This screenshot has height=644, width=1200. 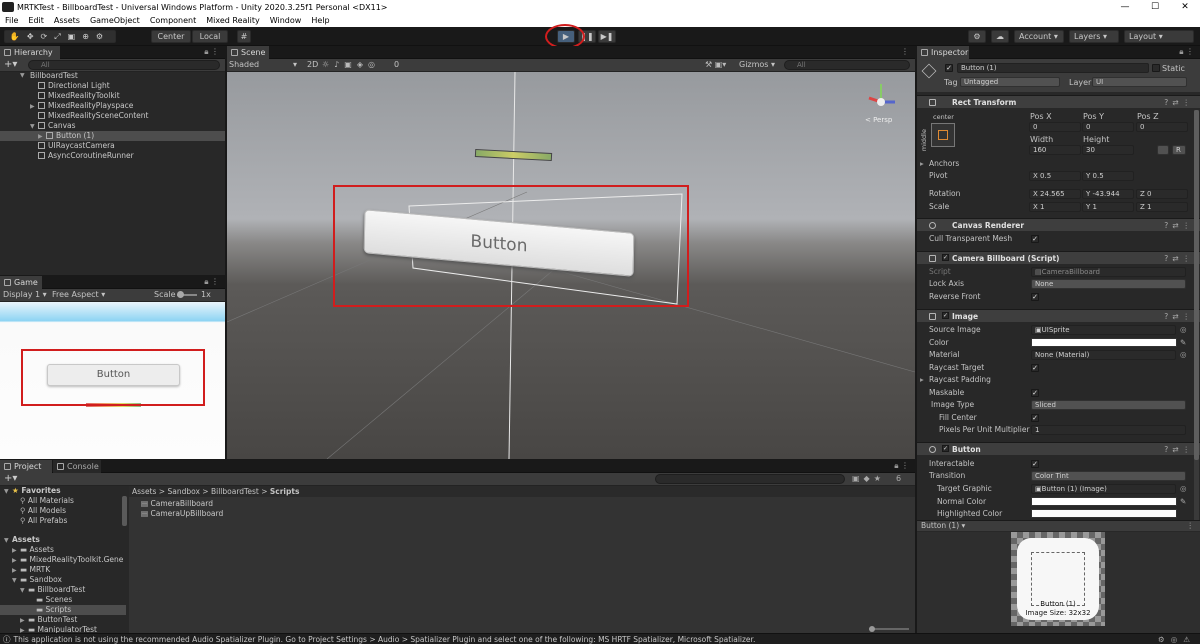 I want to click on tab-hierarchy: Hierarchy, so click(x=30, y=52).